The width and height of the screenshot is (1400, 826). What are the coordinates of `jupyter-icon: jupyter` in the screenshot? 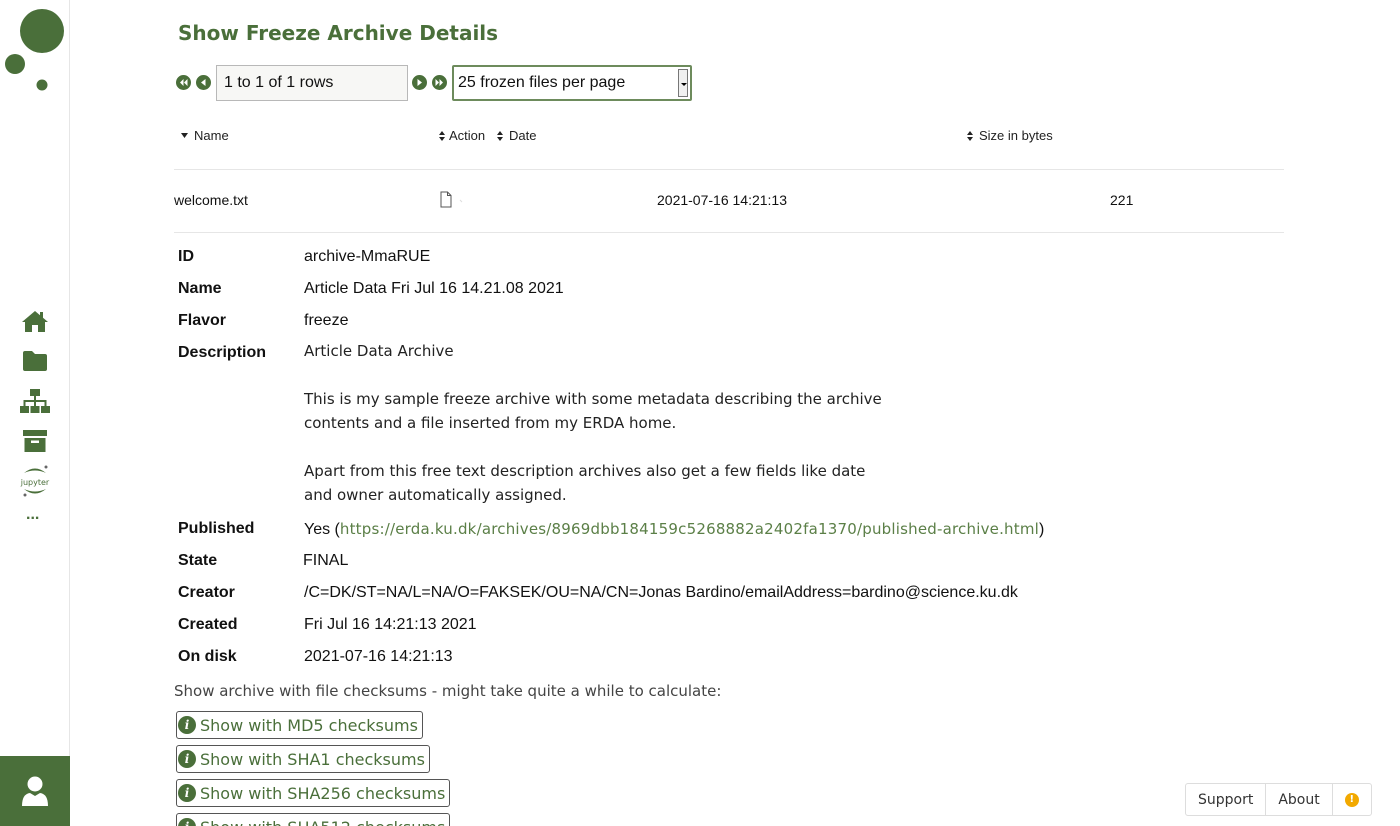 It's located at (35, 481).